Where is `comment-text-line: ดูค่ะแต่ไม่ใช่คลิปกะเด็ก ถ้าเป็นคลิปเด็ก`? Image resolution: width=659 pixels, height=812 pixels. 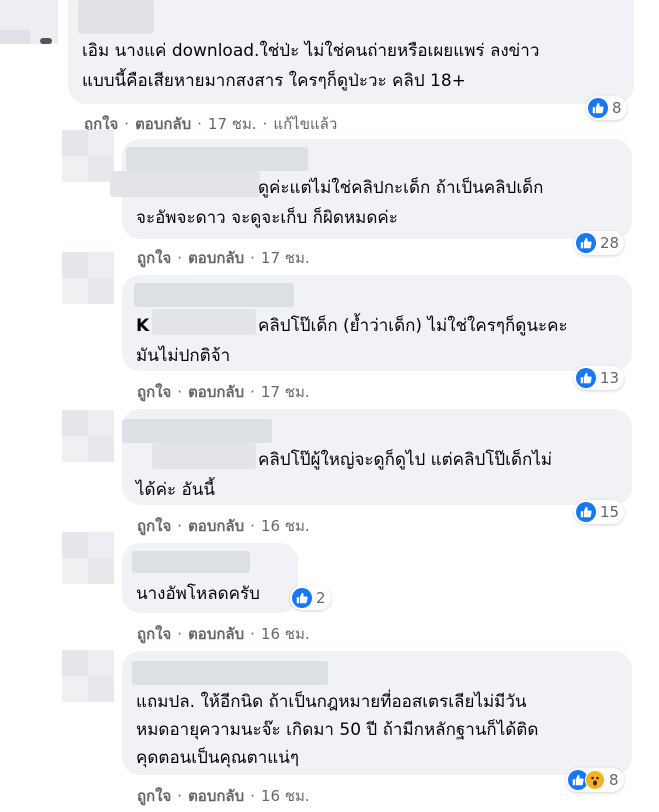
comment-text-line: ดูค่ะแต่ไม่ใช่คลิปกะเด็ก ถ้าเป็นคลิปเด็ก is located at coordinates (401, 188).